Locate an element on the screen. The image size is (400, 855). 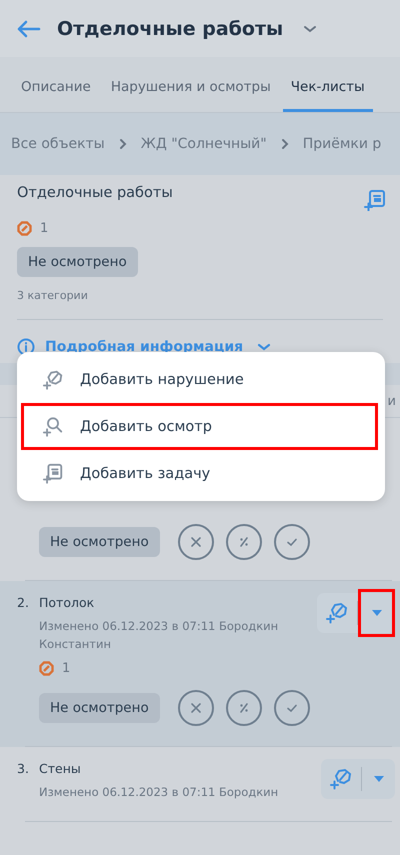
item-title: Стены is located at coordinates (60, 768).